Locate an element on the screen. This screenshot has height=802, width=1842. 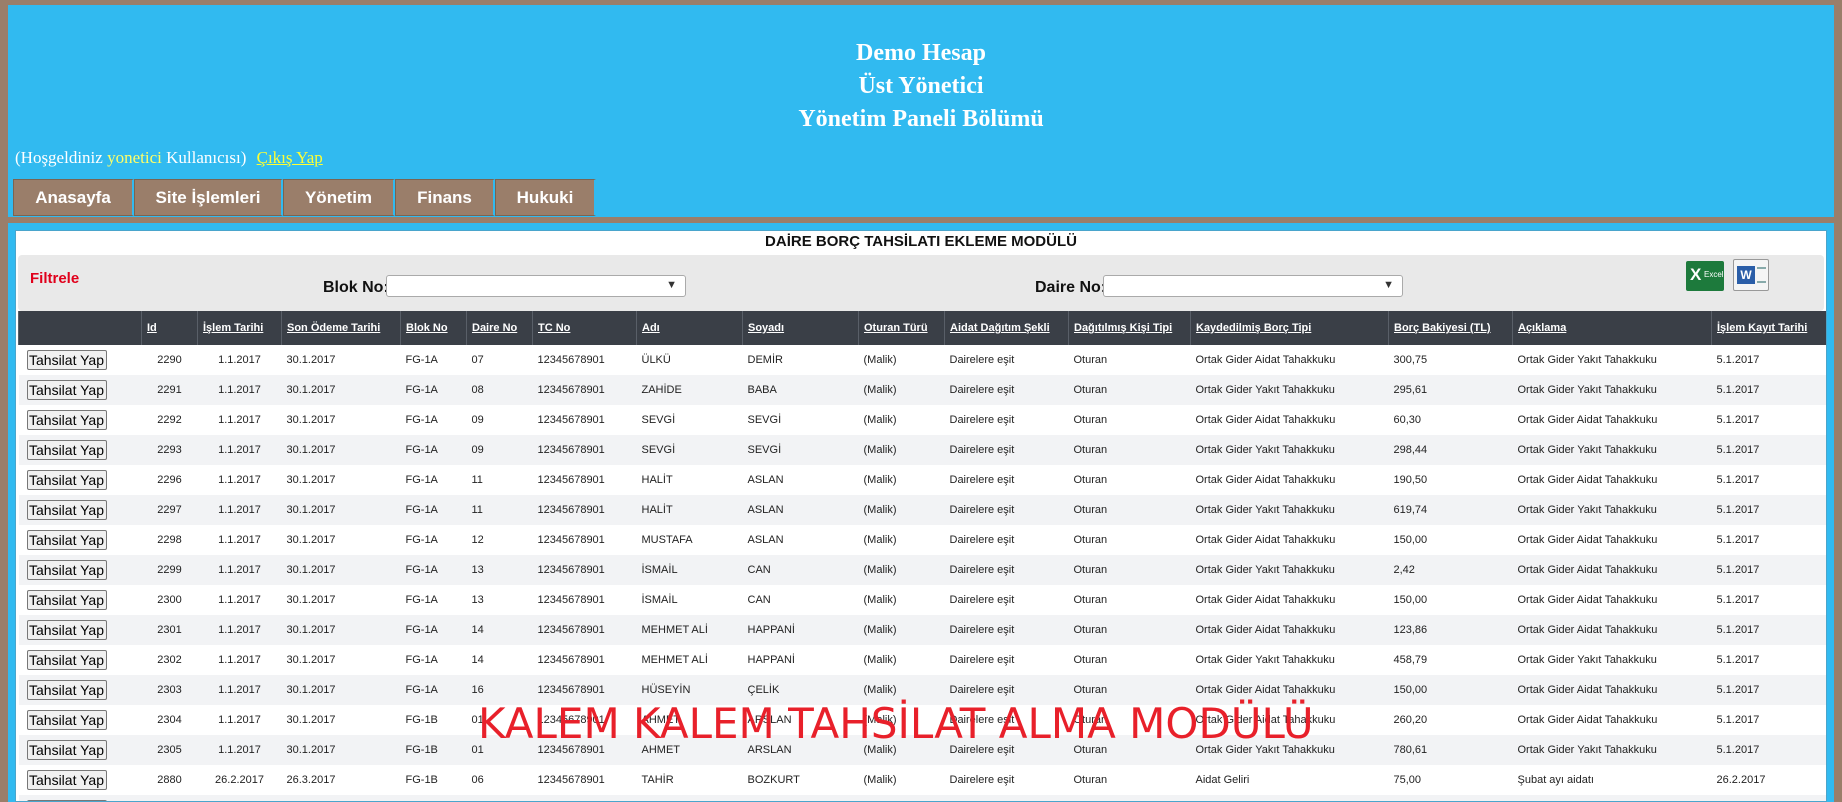
col-header-borc-bakiyesi: Borç Bakiyesi (TL) is located at coordinates (1450, 328).